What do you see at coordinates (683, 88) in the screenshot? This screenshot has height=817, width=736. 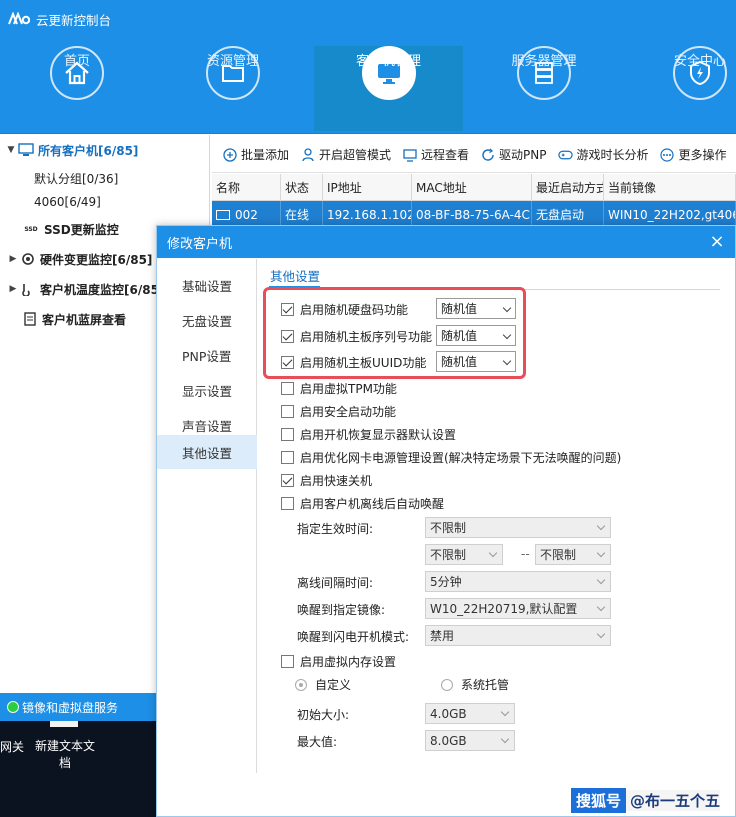 I see `nav-security: 安全中心` at bounding box center [683, 88].